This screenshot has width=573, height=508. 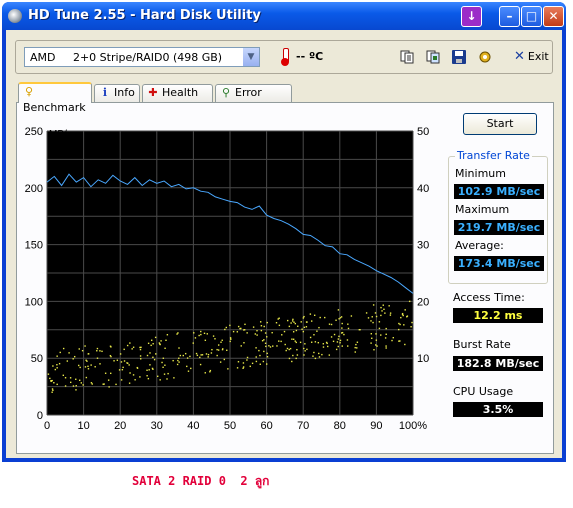 What do you see at coordinates (253, 99) in the screenshot?
I see `tab-error-scan: ⚲Error Scan` at bounding box center [253, 99].